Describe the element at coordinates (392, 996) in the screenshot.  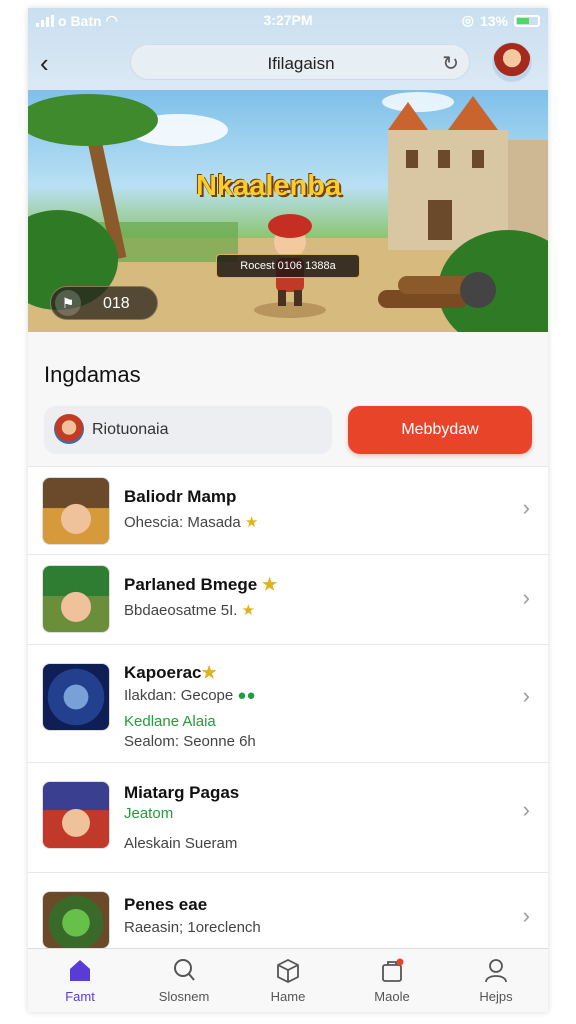
I see `tab-label: Maole` at that location.